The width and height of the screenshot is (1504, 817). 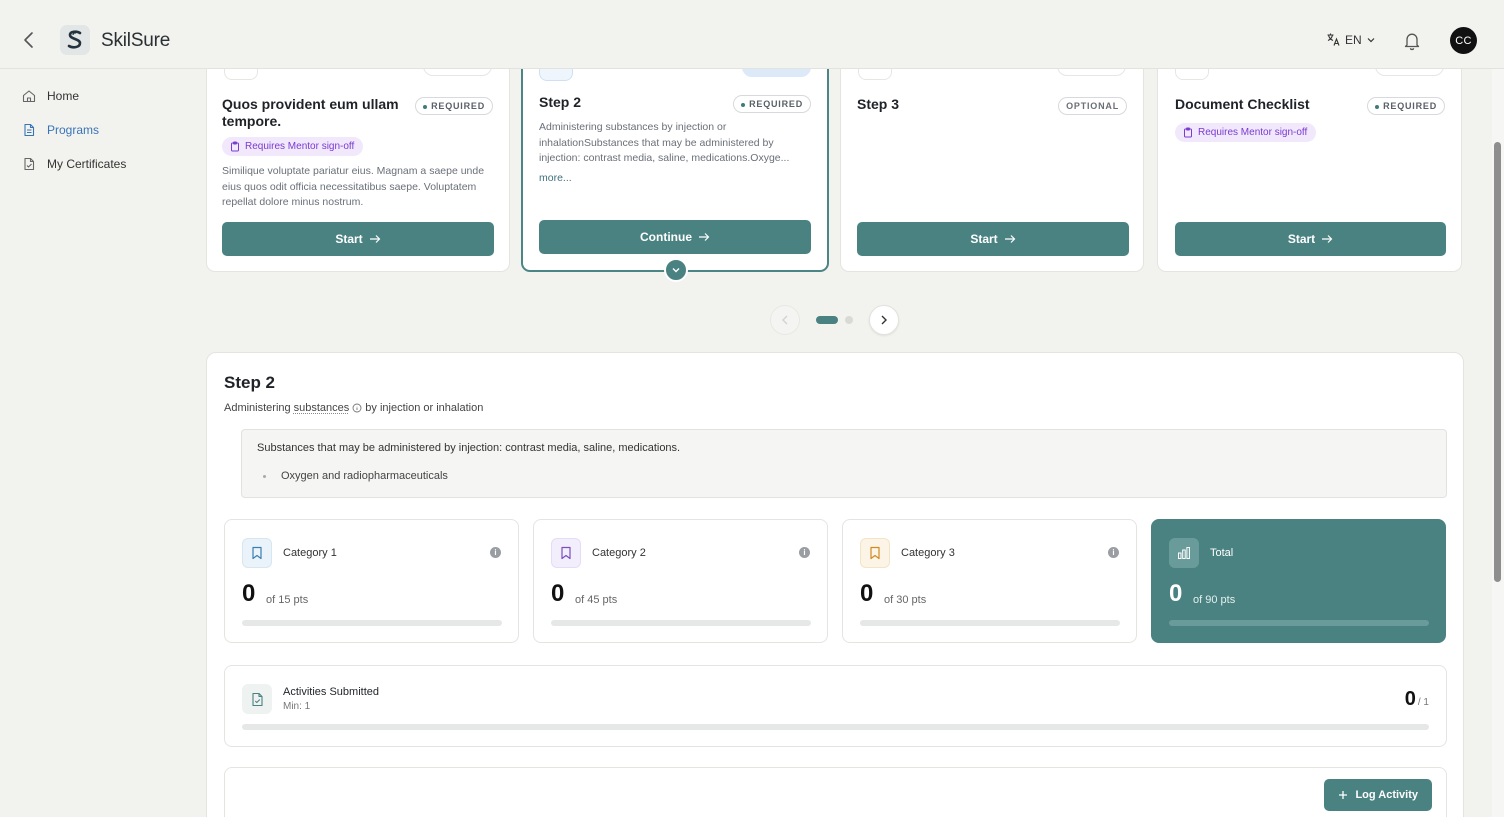 I want to click on glossary-term: substances, so click(x=322, y=408).